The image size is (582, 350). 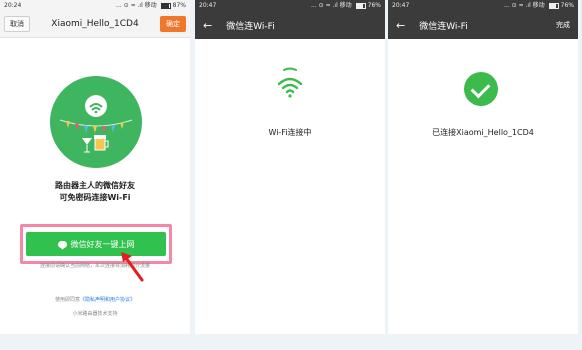 I want to click on wifi-loading-icon, so click(x=290, y=82).